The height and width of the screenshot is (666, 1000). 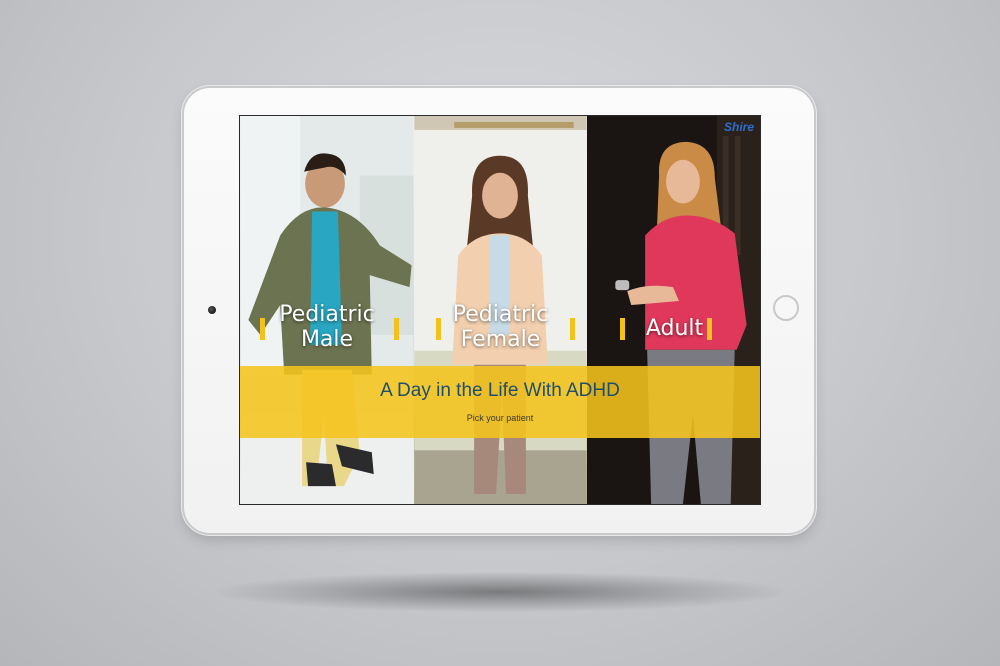 I want to click on app-title: A Day in the Life With ADHD, so click(x=500, y=390).